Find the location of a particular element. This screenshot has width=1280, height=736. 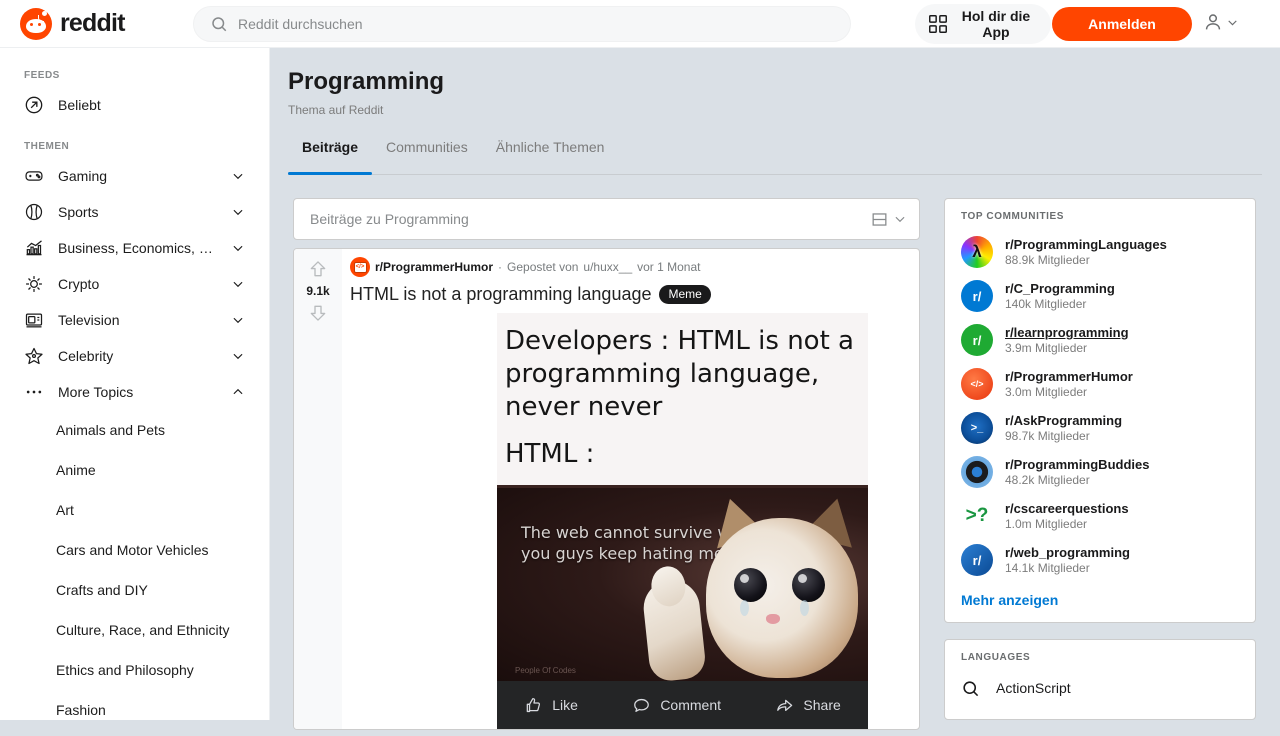

sidebar-item-gaming: Gaming is located at coordinates (134, 176).